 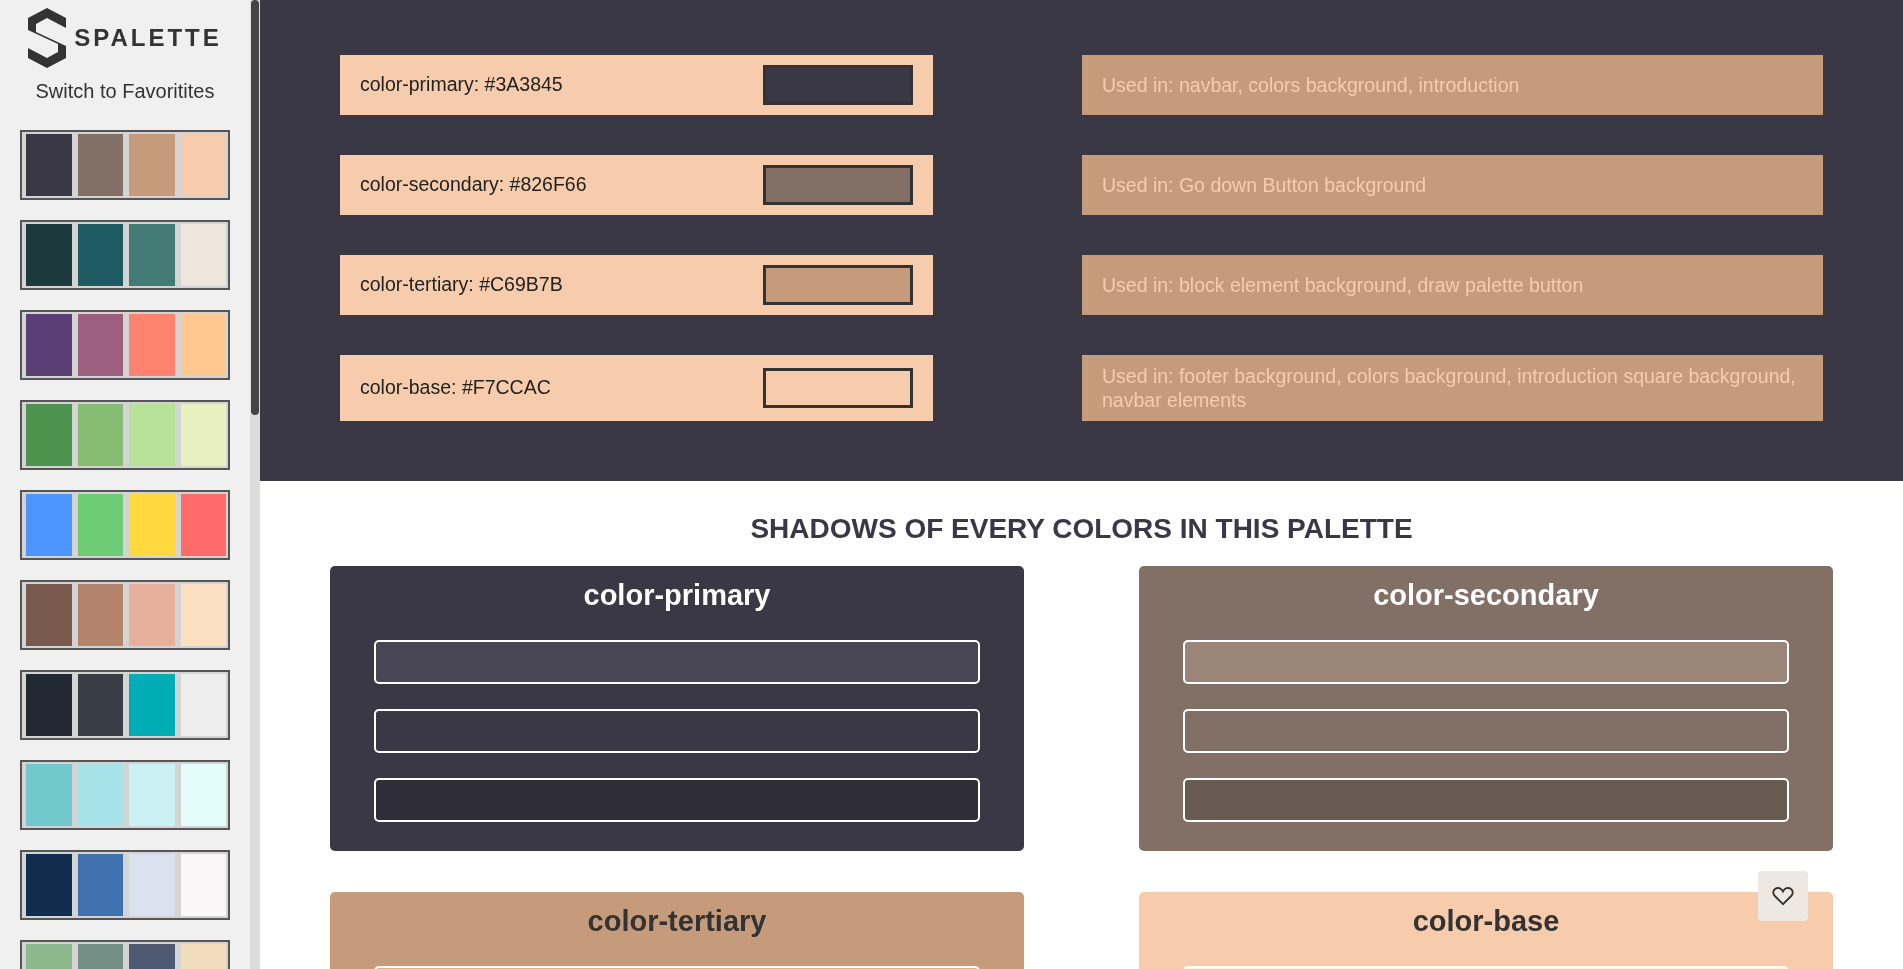 What do you see at coordinates (455, 388) in the screenshot?
I see `color-label: color-base: #F7CCAC` at bounding box center [455, 388].